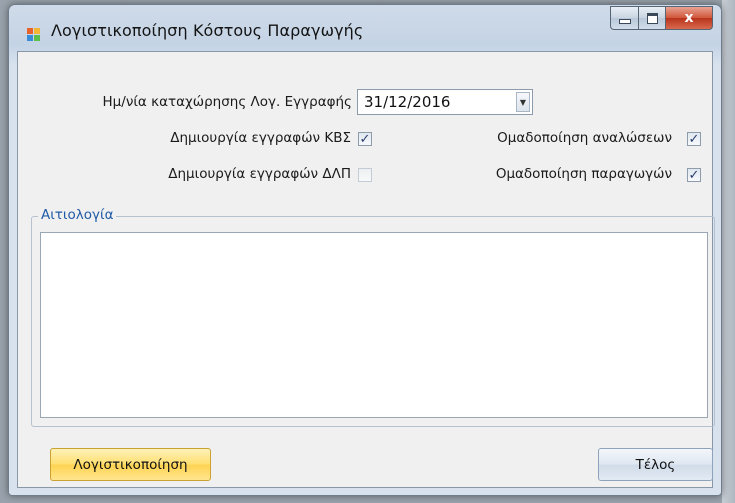 This screenshot has width=735, height=503. I want to click on date-picker: 31/12/2016 ▼, so click(445, 102).